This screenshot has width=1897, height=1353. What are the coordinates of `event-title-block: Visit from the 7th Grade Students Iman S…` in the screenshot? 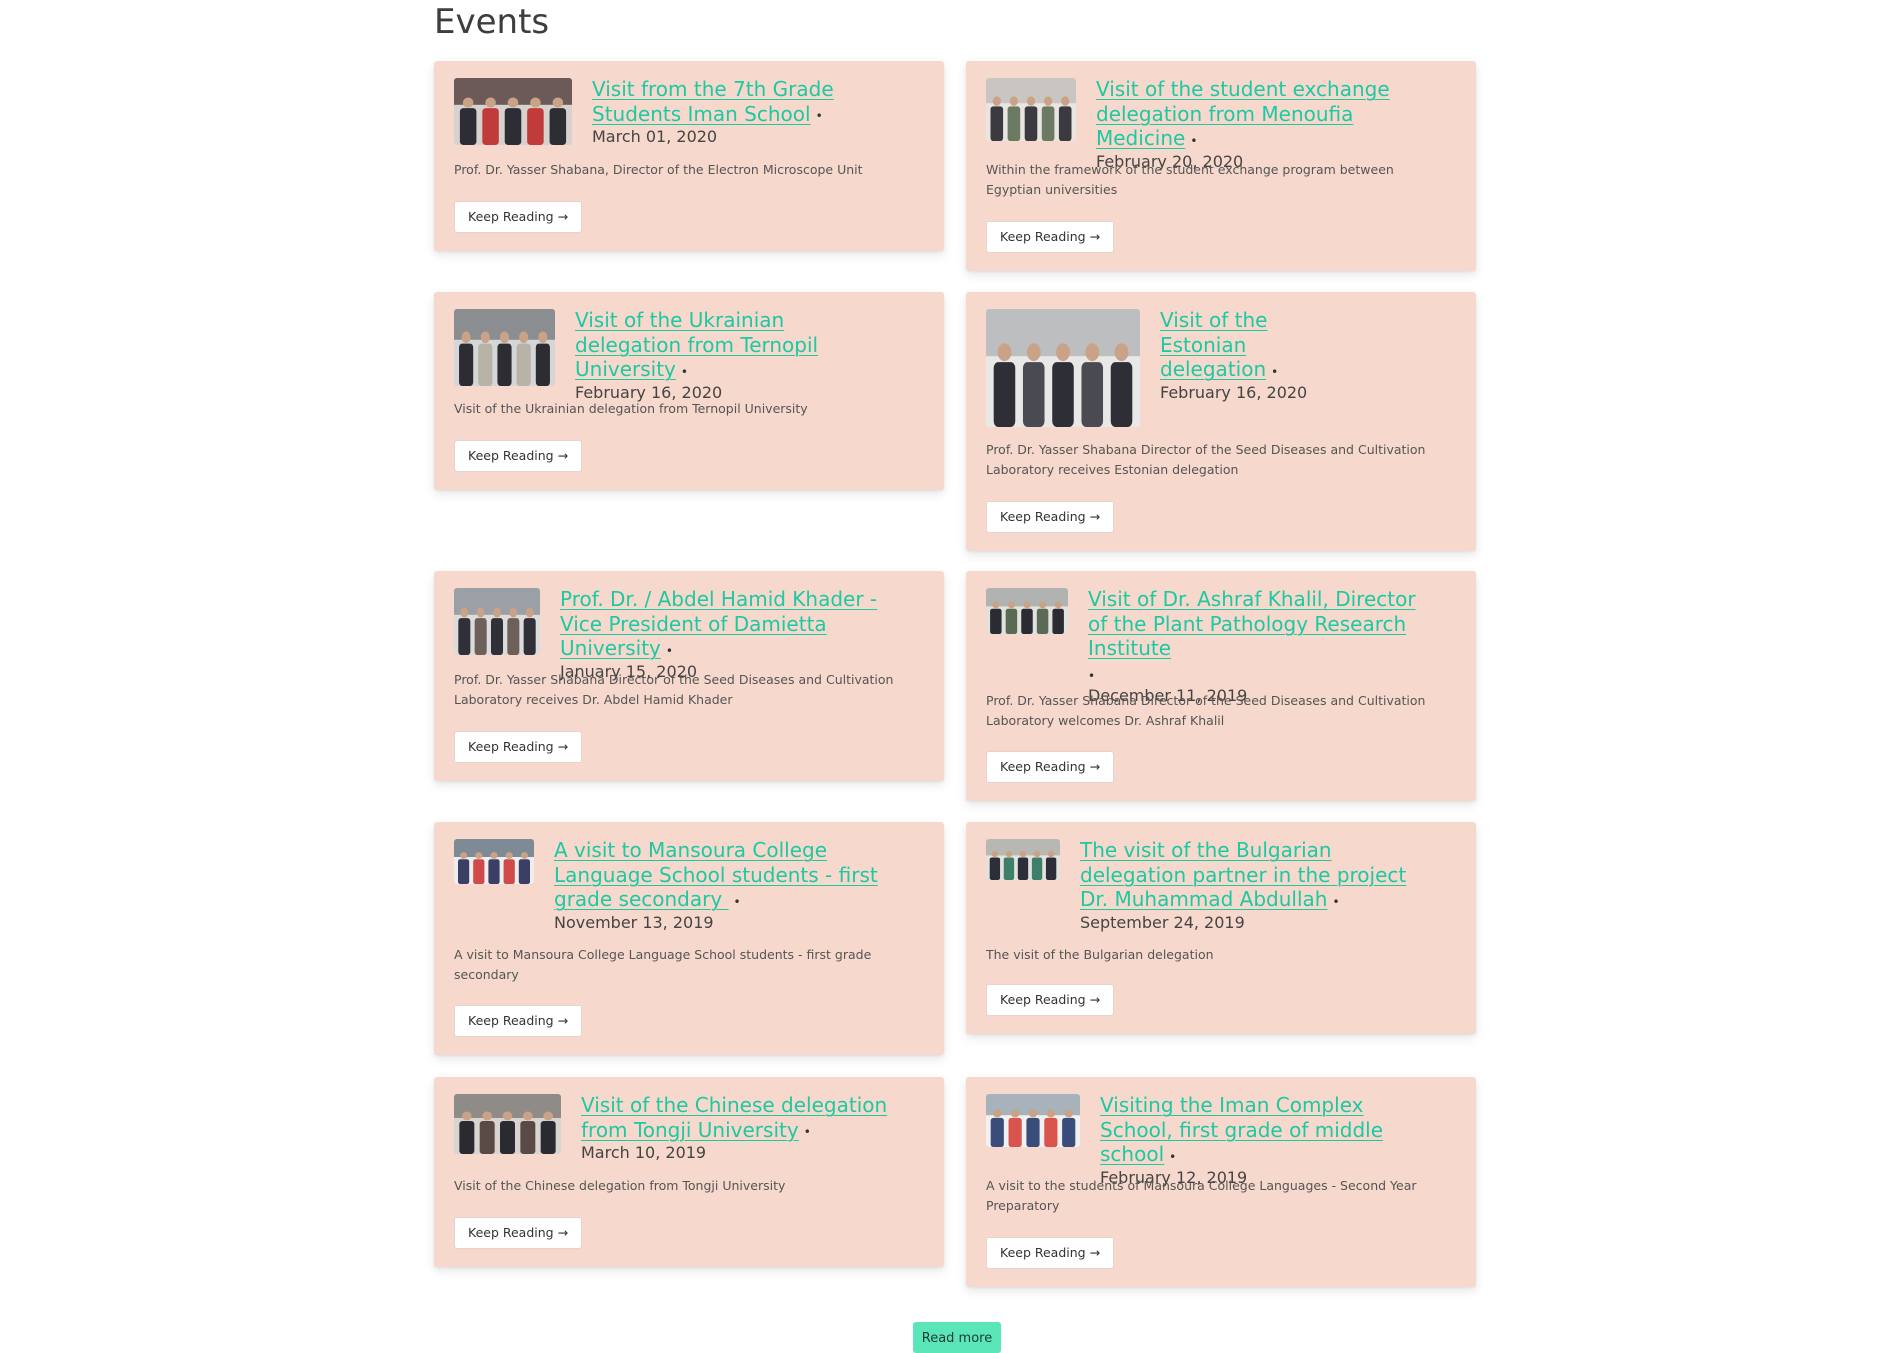 It's located at (749, 112).